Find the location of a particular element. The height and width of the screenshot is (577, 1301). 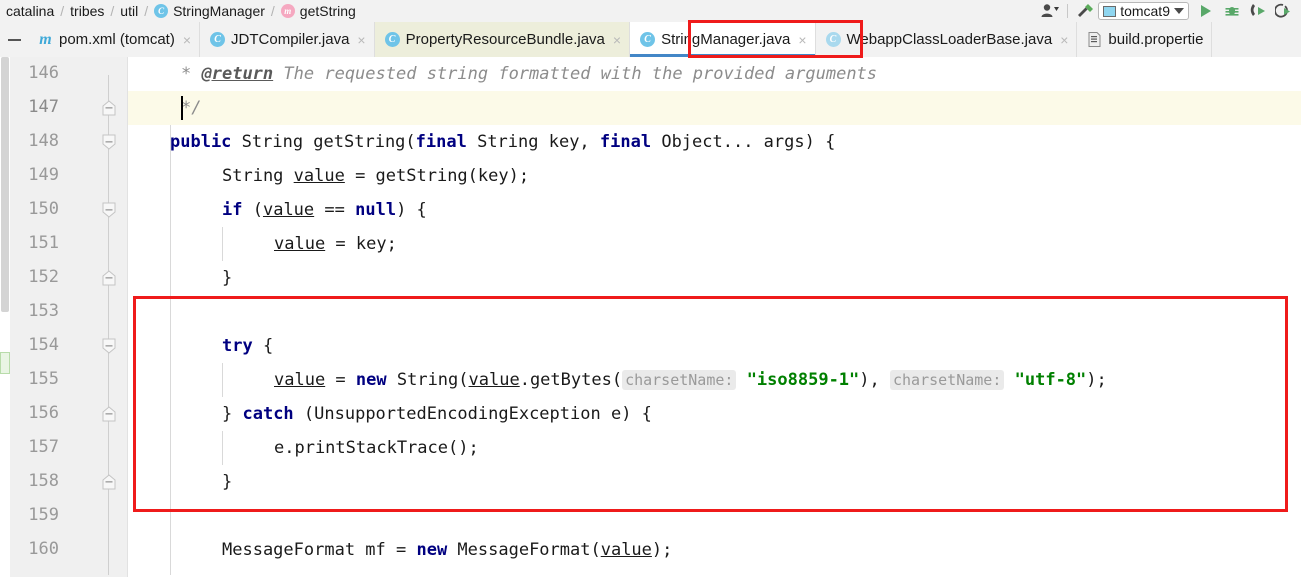

line-number: 155 is located at coordinates (43, 379).